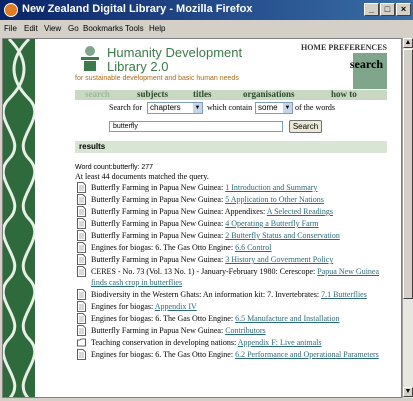 This screenshot has height=401, width=413. Describe the element at coordinates (230, 107) in the screenshot. I see `search-middle-label: which contain` at that location.